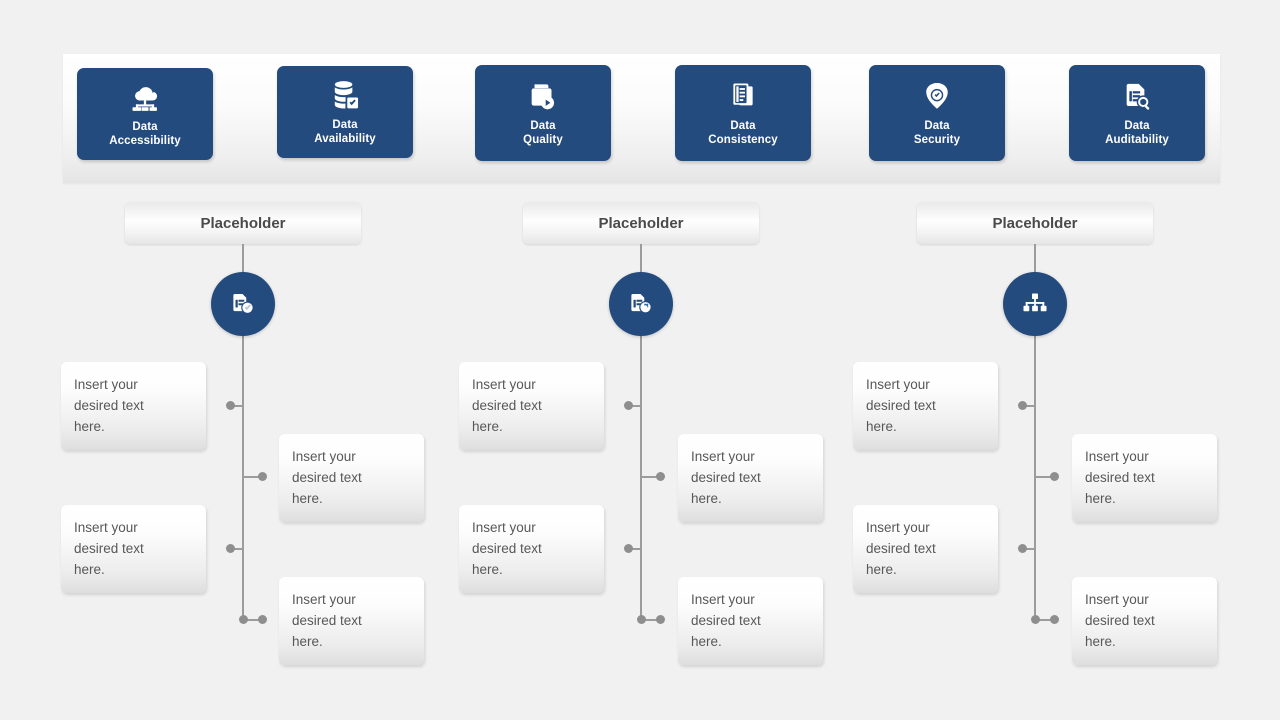 The height and width of the screenshot is (720, 1280). What do you see at coordinates (937, 96) in the screenshot?
I see `shield-check-icon` at bounding box center [937, 96].